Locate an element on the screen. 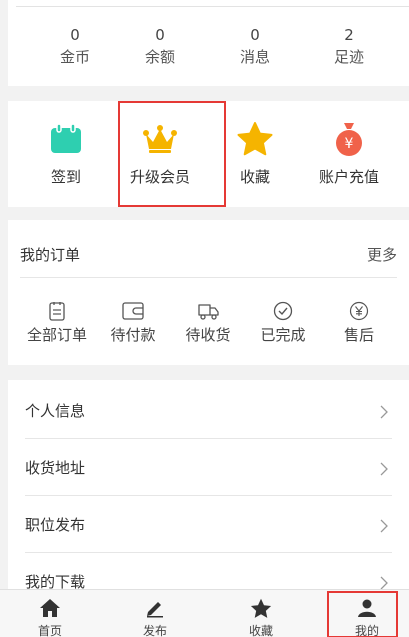 This screenshot has height=637, width=409. checkin-button: 签到 is located at coordinates (66, 154).